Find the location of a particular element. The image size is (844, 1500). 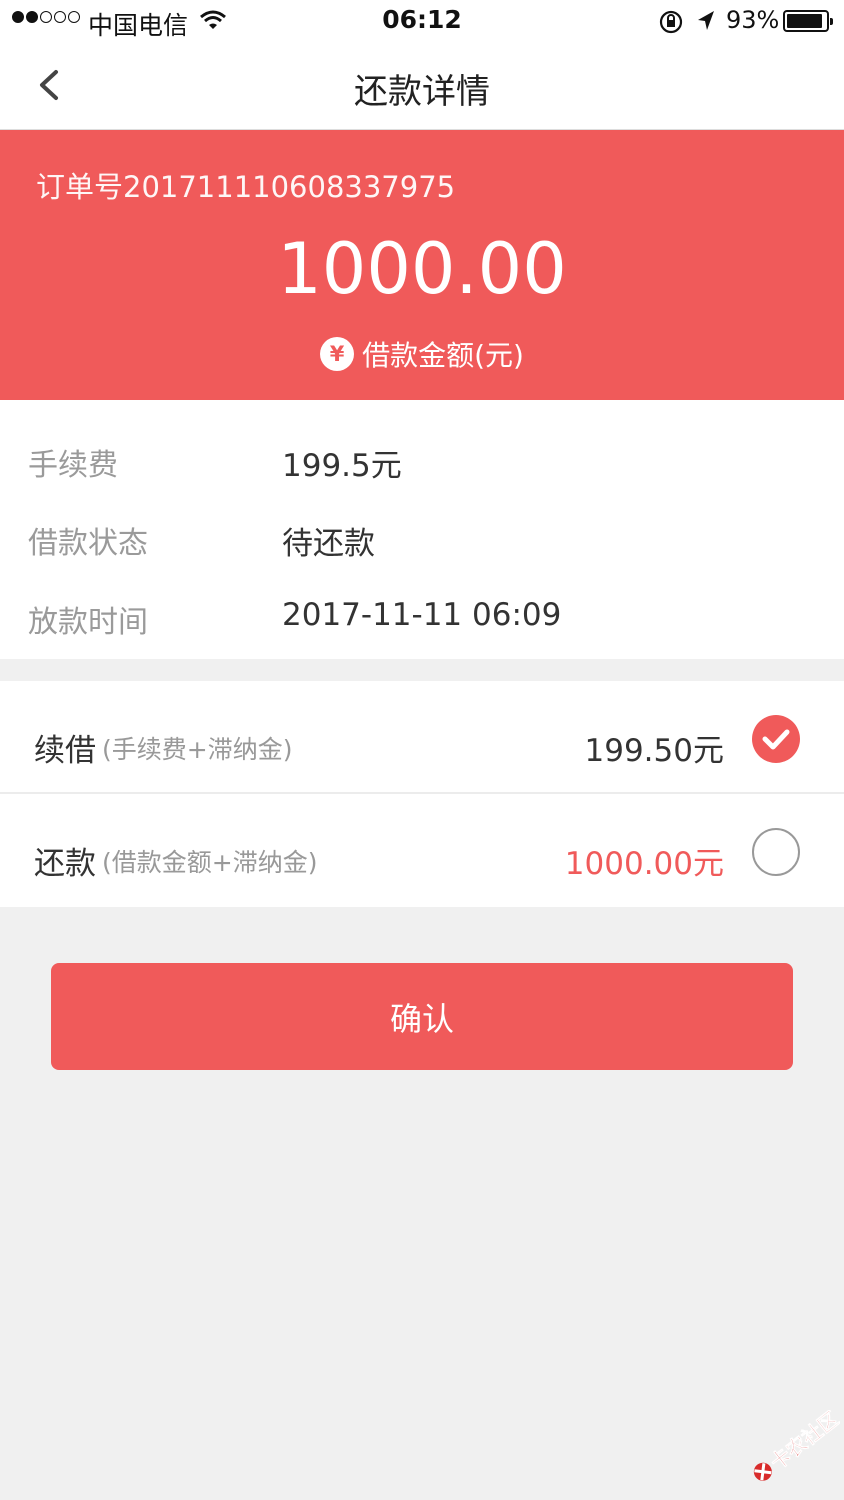

info-row-status: 借款状态 待还款 is located at coordinates (422, 529).